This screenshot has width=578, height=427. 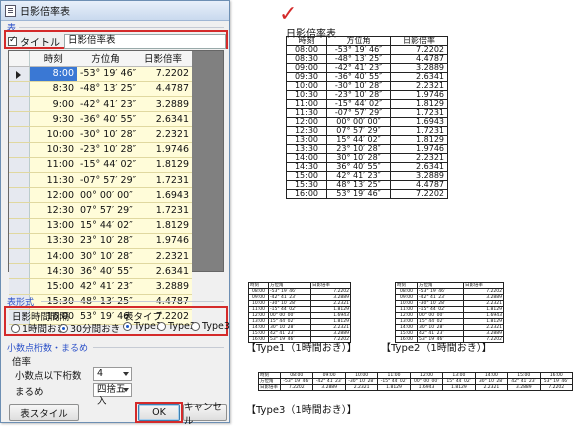 What do you see at coordinates (106, 119) in the screenshot?
I see `cell-azimuth: -36° 40′ 55″` at bounding box center [106, 119].